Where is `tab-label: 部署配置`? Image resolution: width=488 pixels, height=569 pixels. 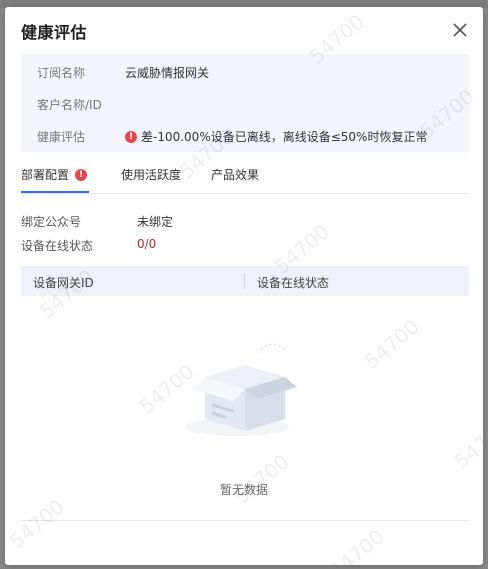
tab-label: 部署配置 is located at coordinates (45, 175).